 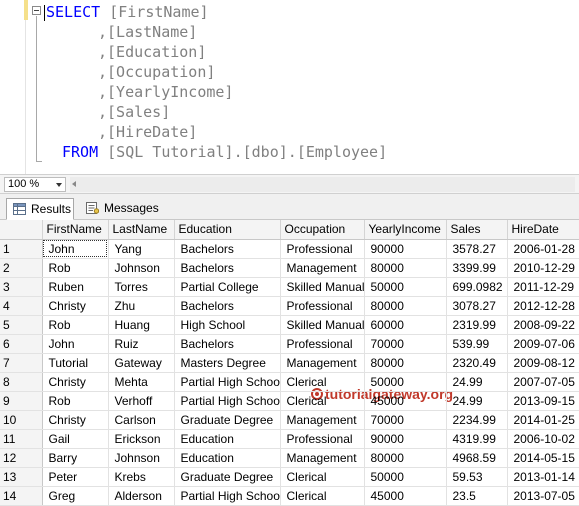 What do you see at coordinates (21, 496) in the screenshot?
I see `row-number: 14` at bounding box center [21, 496].